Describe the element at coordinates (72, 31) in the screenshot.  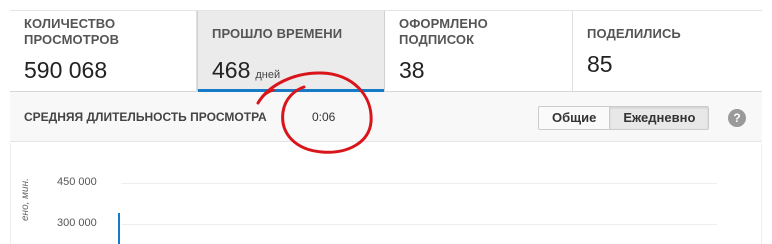
I see `stat-label: Количество просмотров` at that location.